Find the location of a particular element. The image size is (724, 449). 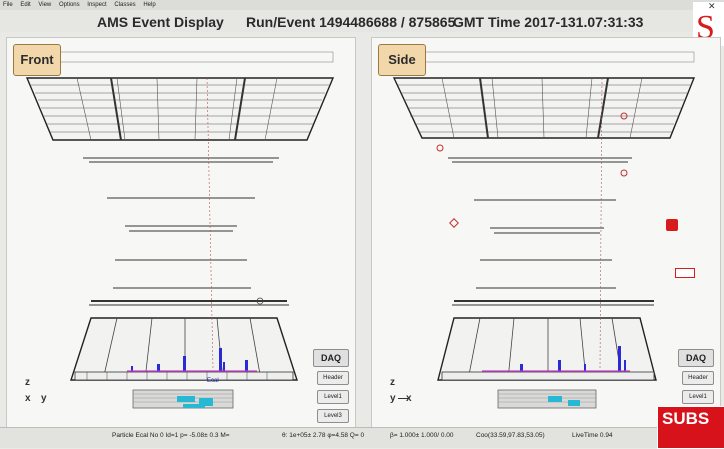

run-event-label: Run/Event 1494486688 / 875865 is located at coordinates (351, 22).